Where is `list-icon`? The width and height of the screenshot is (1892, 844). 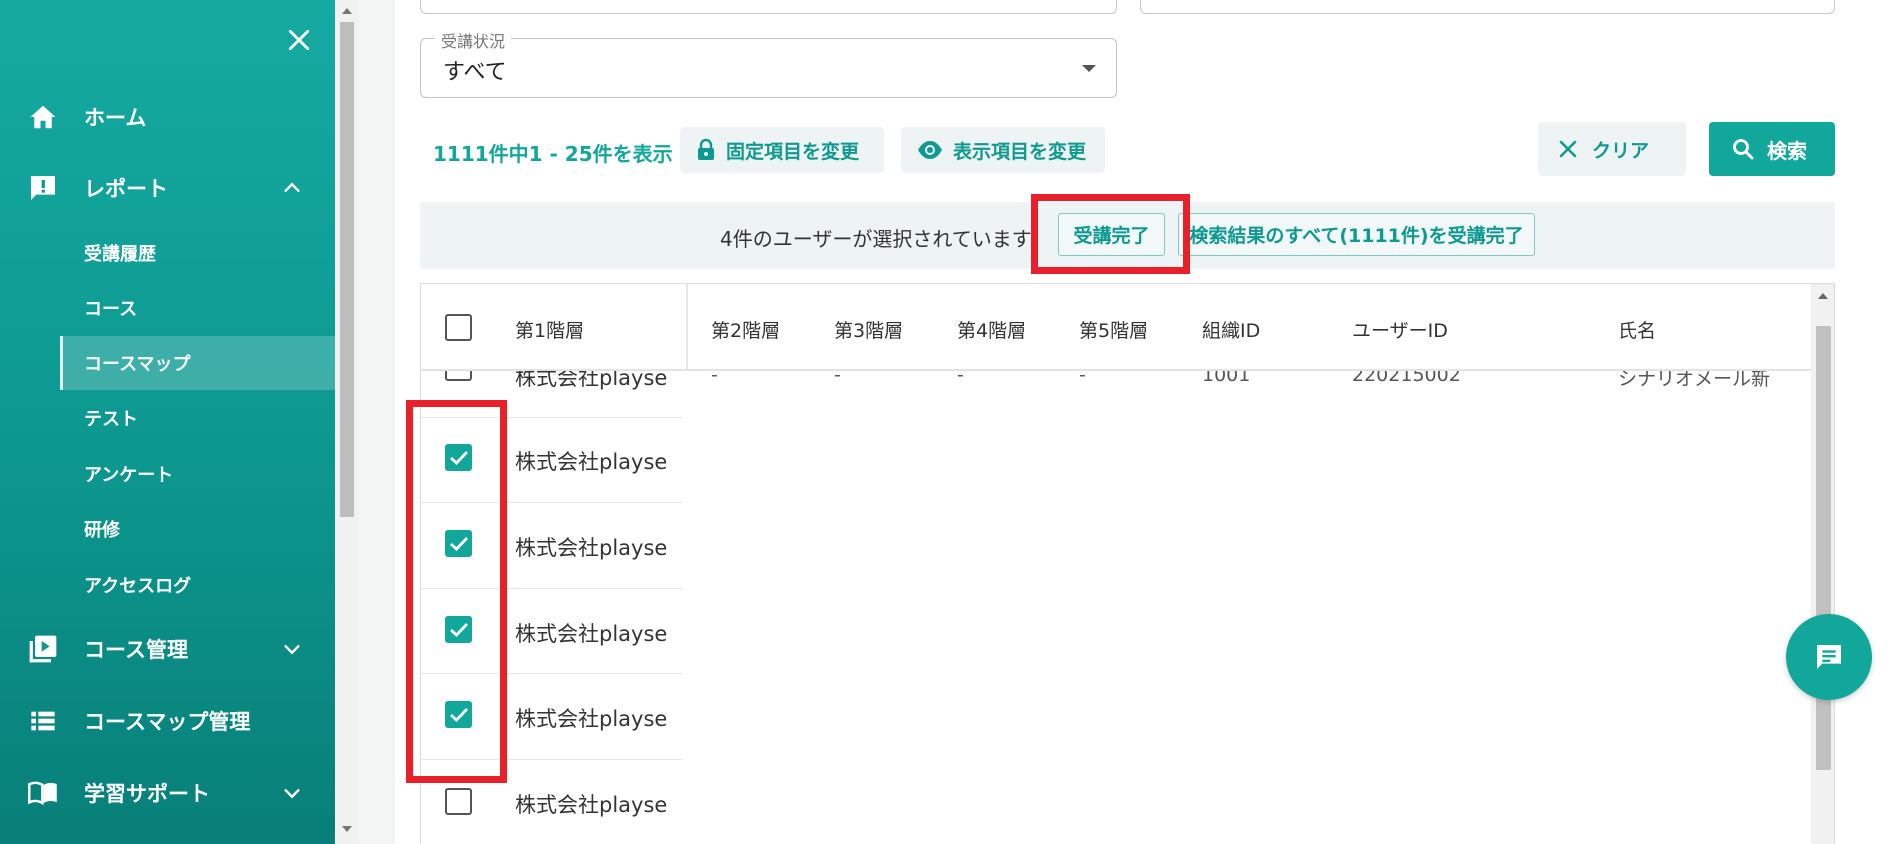
list-icon is located at coordinates (43, 721).